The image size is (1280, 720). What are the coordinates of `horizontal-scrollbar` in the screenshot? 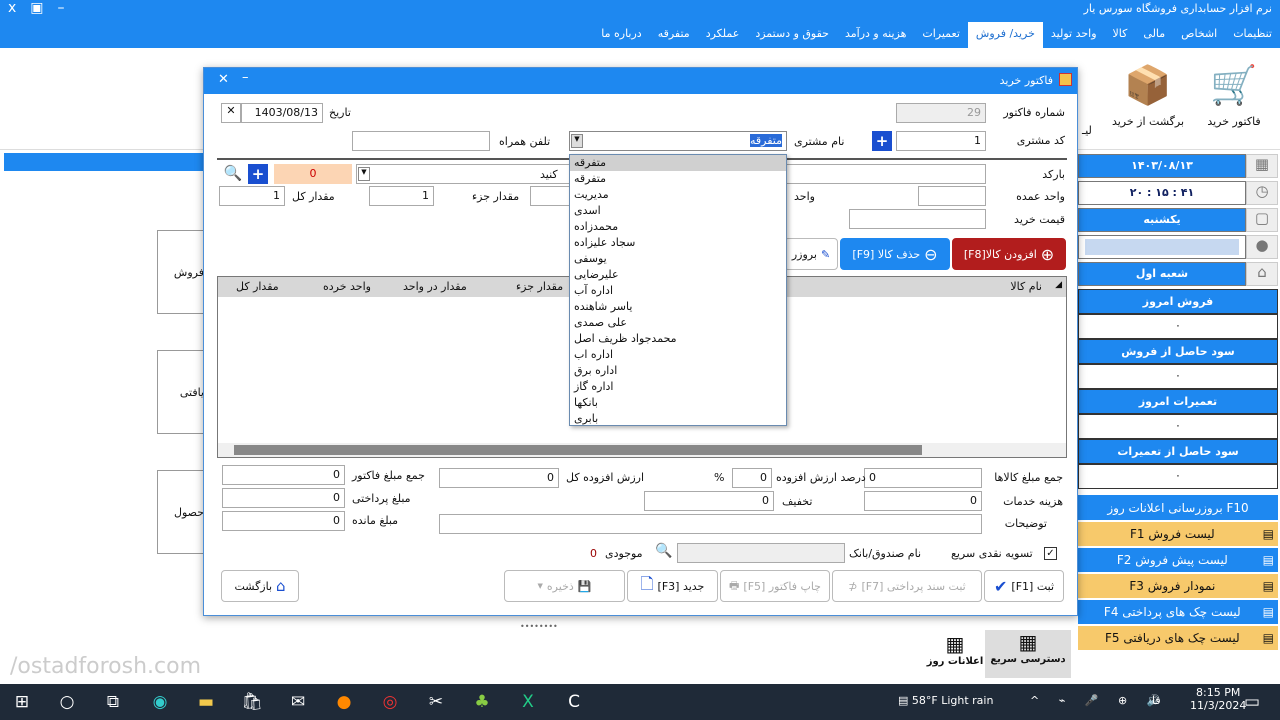 It's located at (642, 450).